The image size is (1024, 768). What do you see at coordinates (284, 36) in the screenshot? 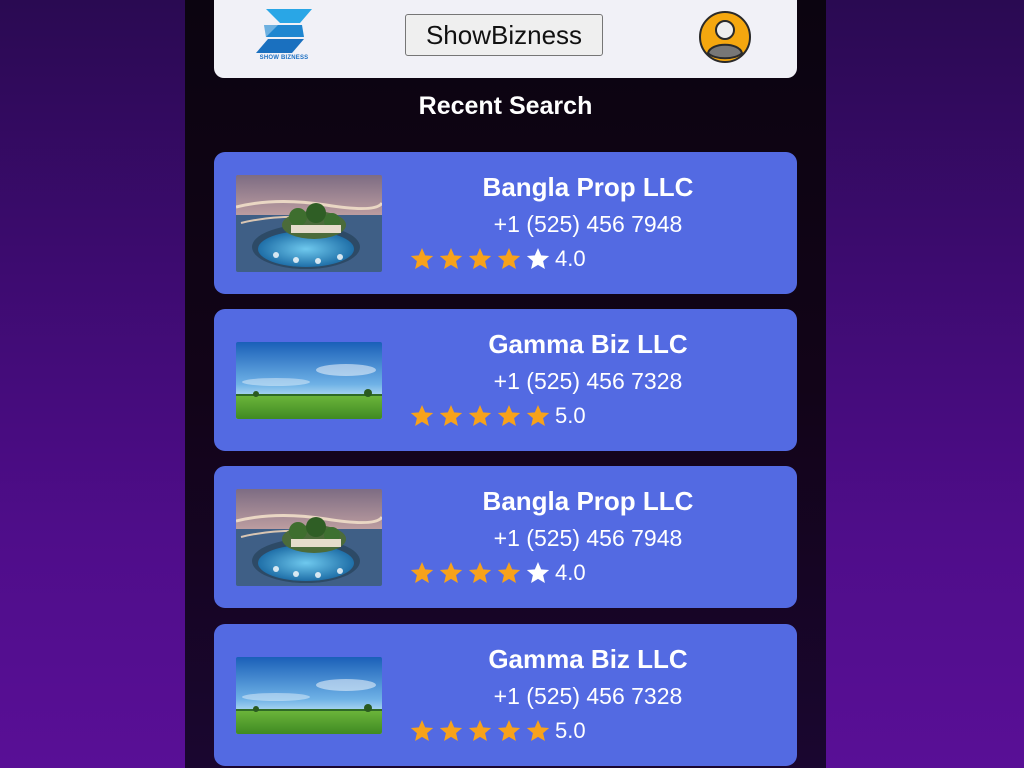
I see `s-logo-icon: SHOW BIZNESS` at bounding box center [284, 36].